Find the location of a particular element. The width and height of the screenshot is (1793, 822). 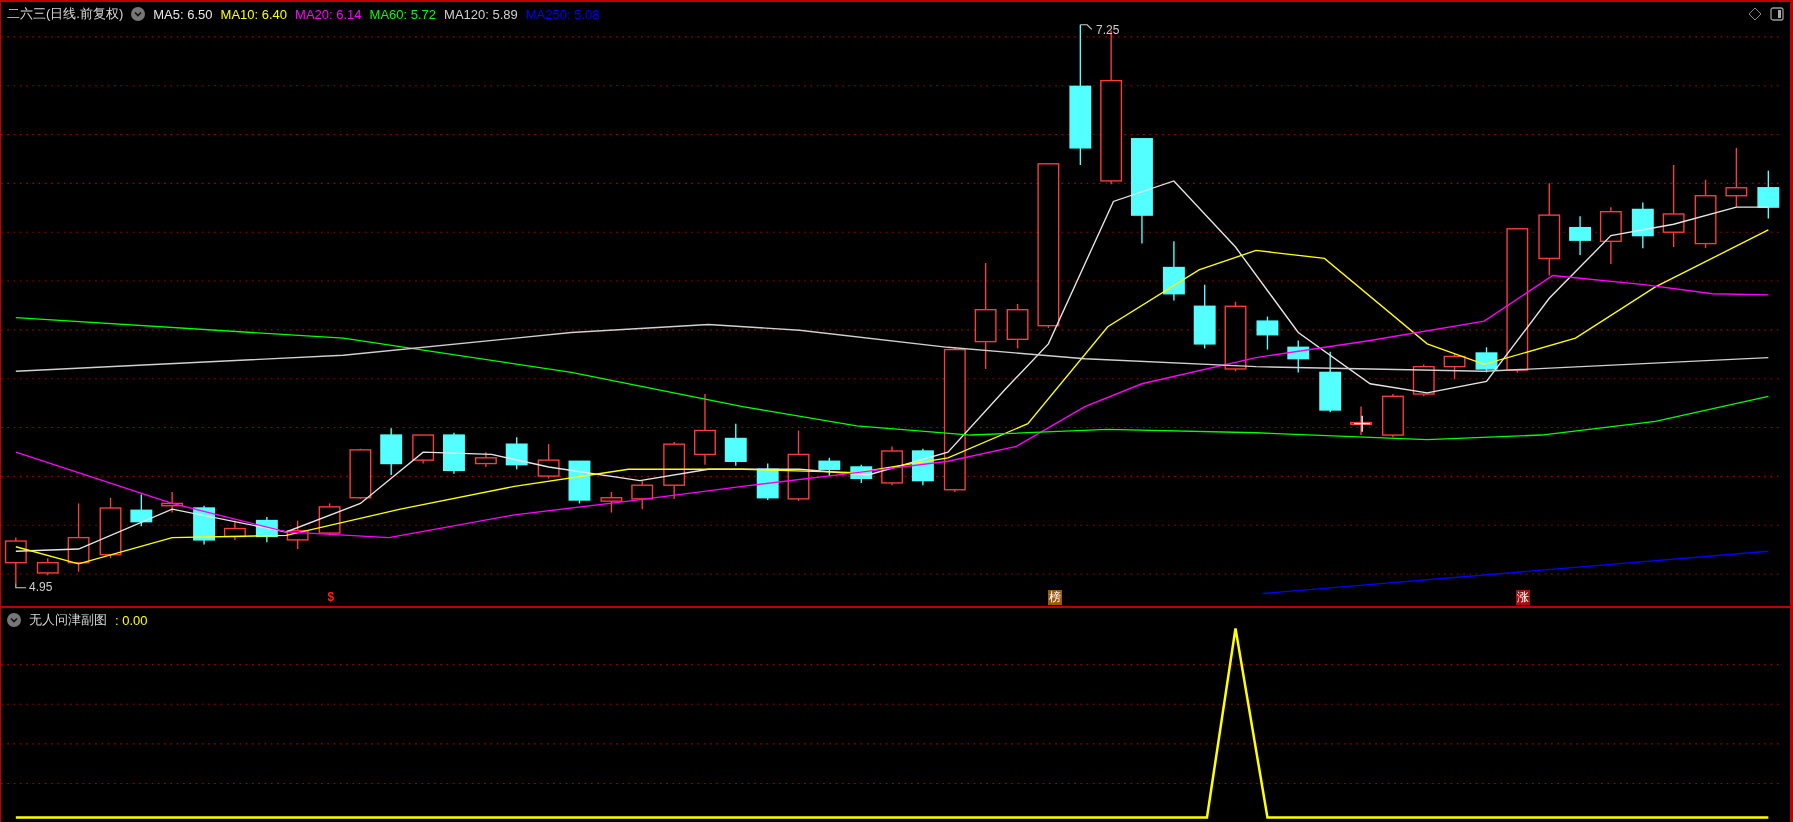

signal-marker: 涨 is located at coordinates (1523, 597).